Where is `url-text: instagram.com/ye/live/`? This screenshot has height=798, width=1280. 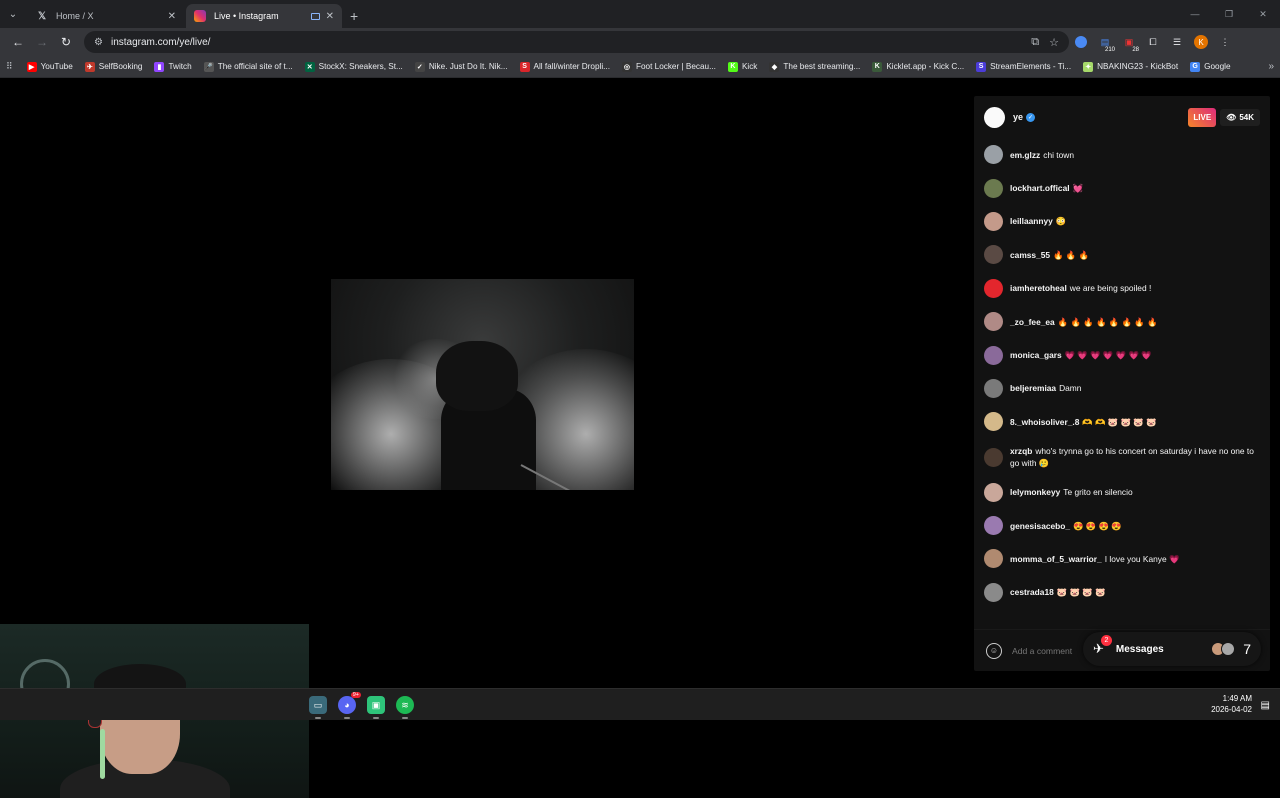
url-text: instagram.com/ye/live/ is located at coordinates (566, 42).